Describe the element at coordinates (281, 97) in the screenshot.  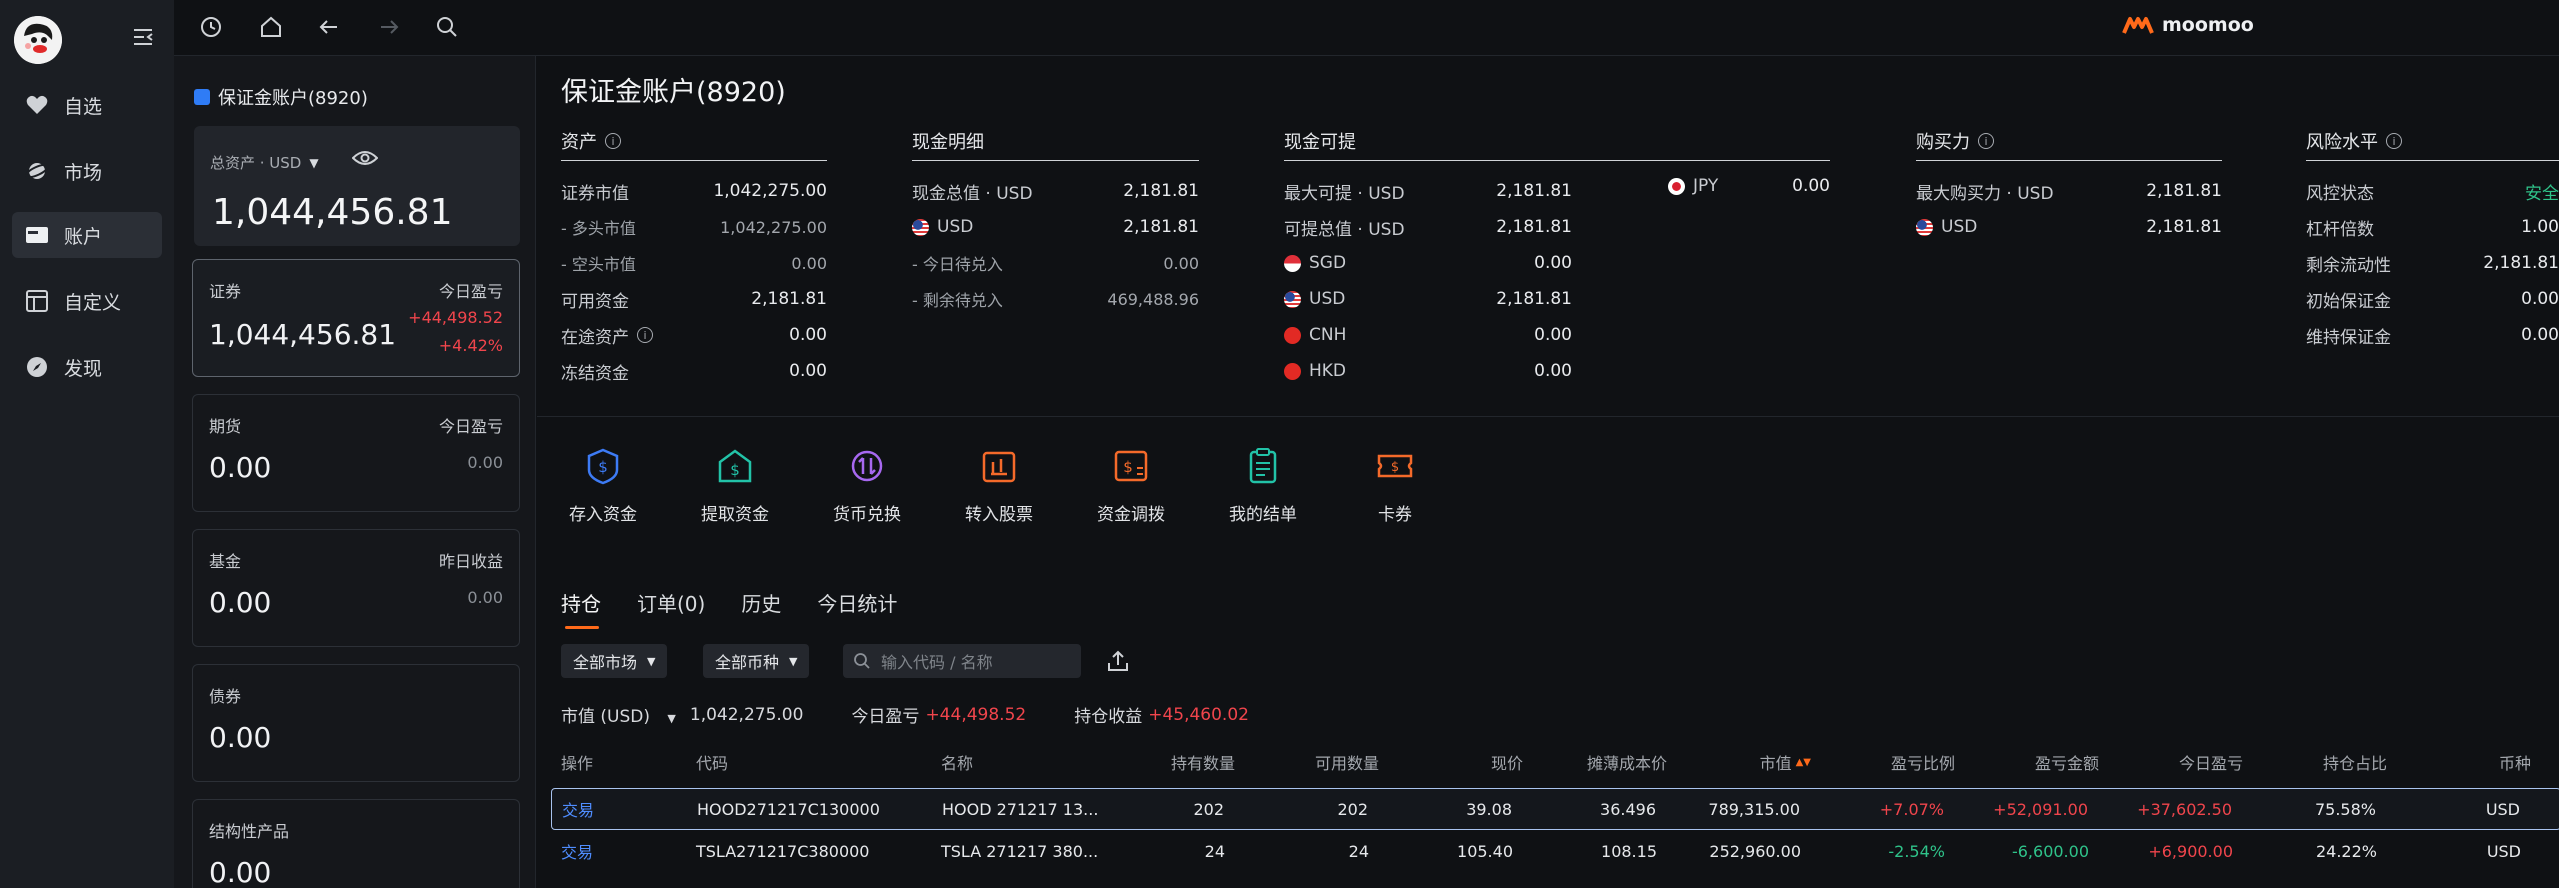
I see `account-header: 保证金账户(8920)` at that location.